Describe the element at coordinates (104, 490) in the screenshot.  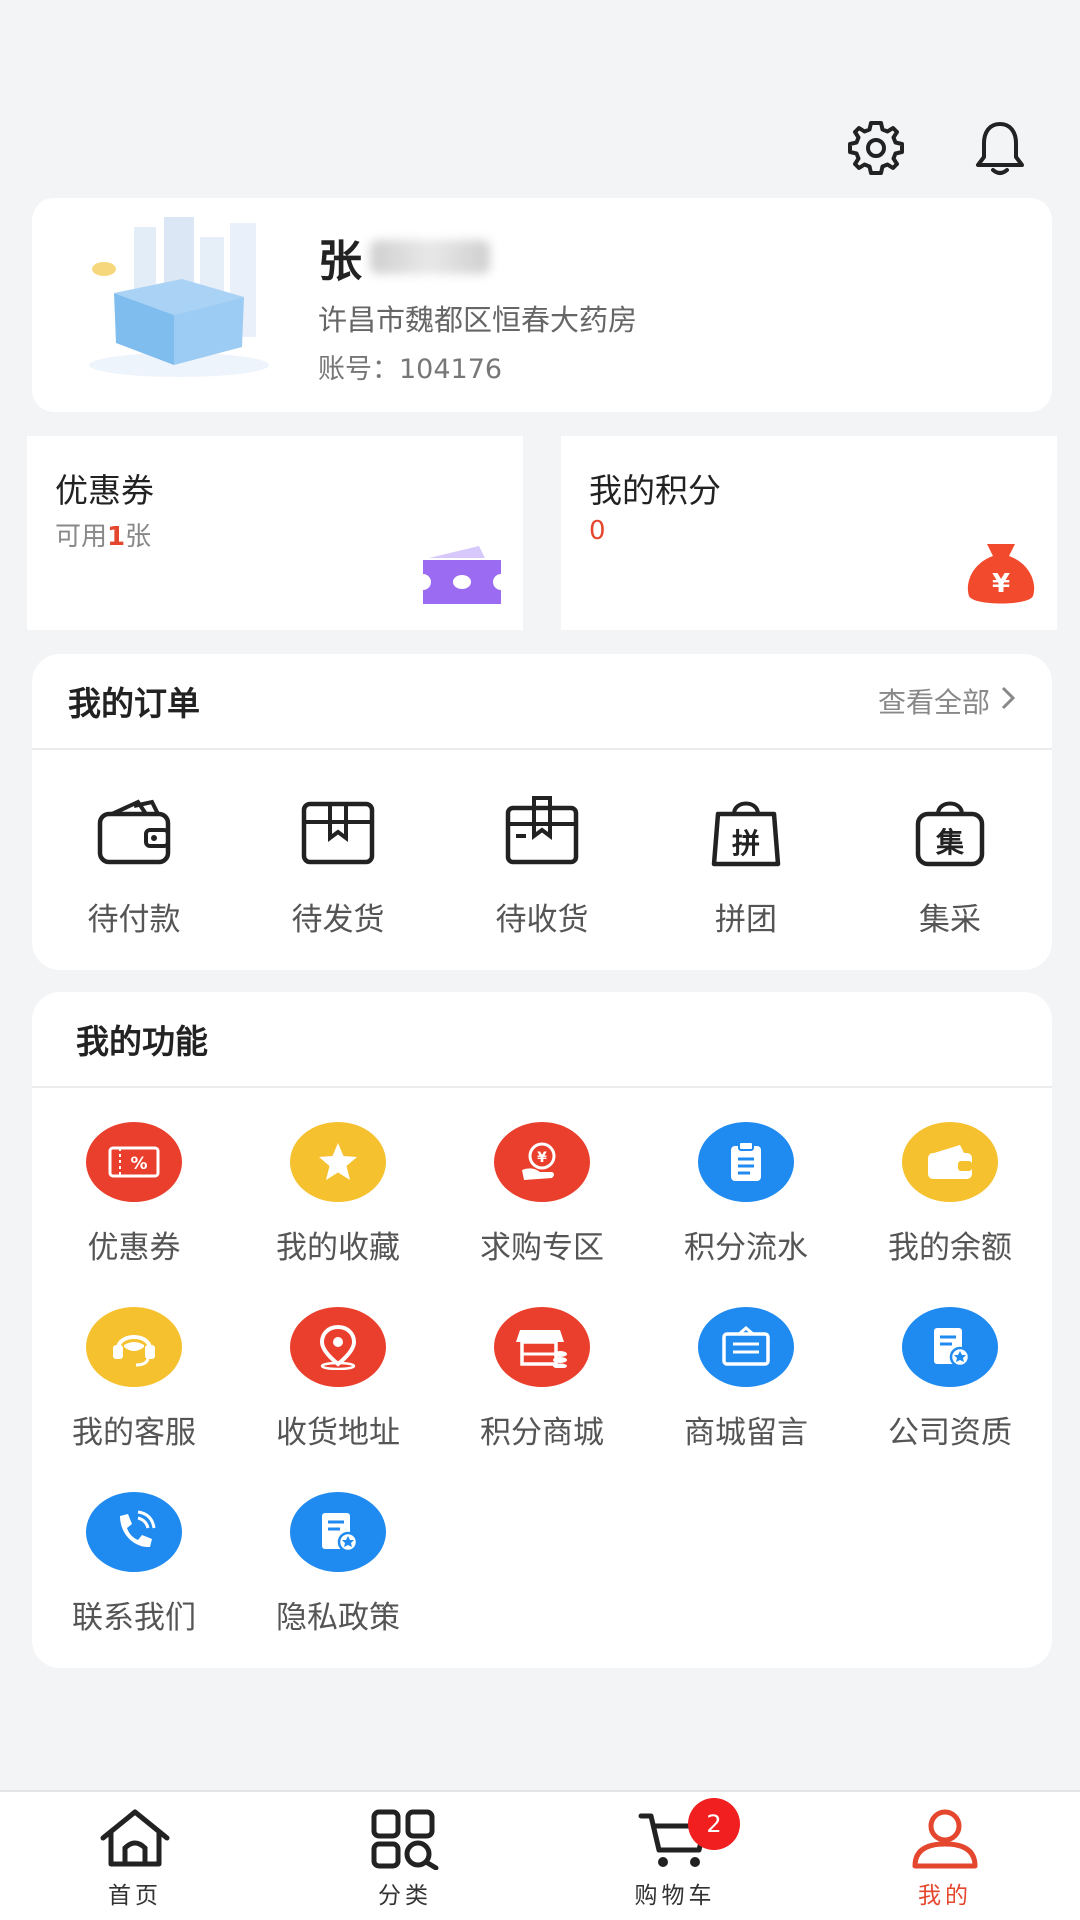
I see `coupon-card-title: 优惠券` at that location.